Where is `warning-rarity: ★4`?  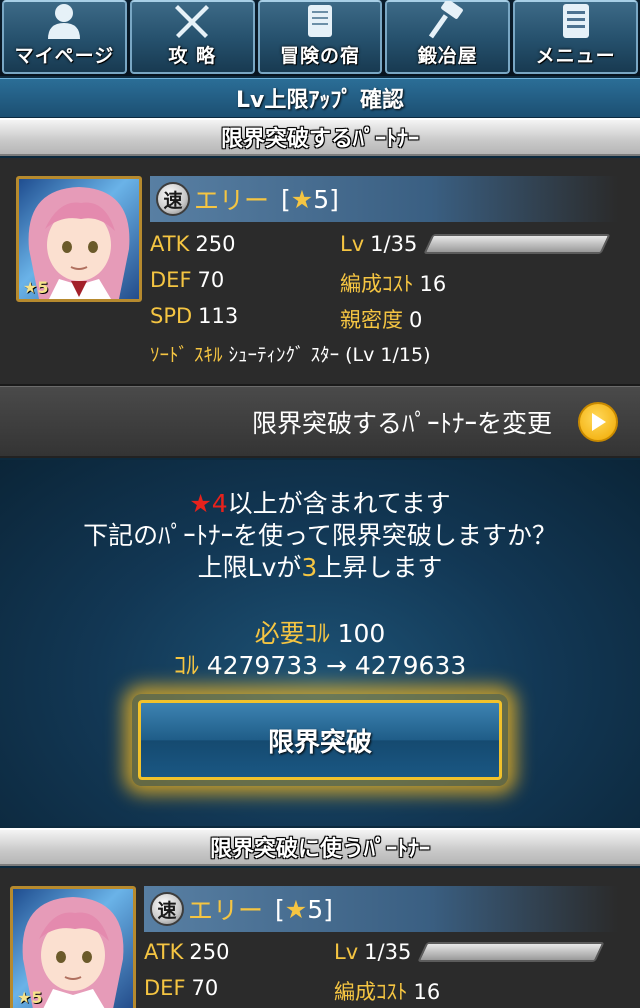 warning-rarity: ★4 is located at coordinates (208, 503).